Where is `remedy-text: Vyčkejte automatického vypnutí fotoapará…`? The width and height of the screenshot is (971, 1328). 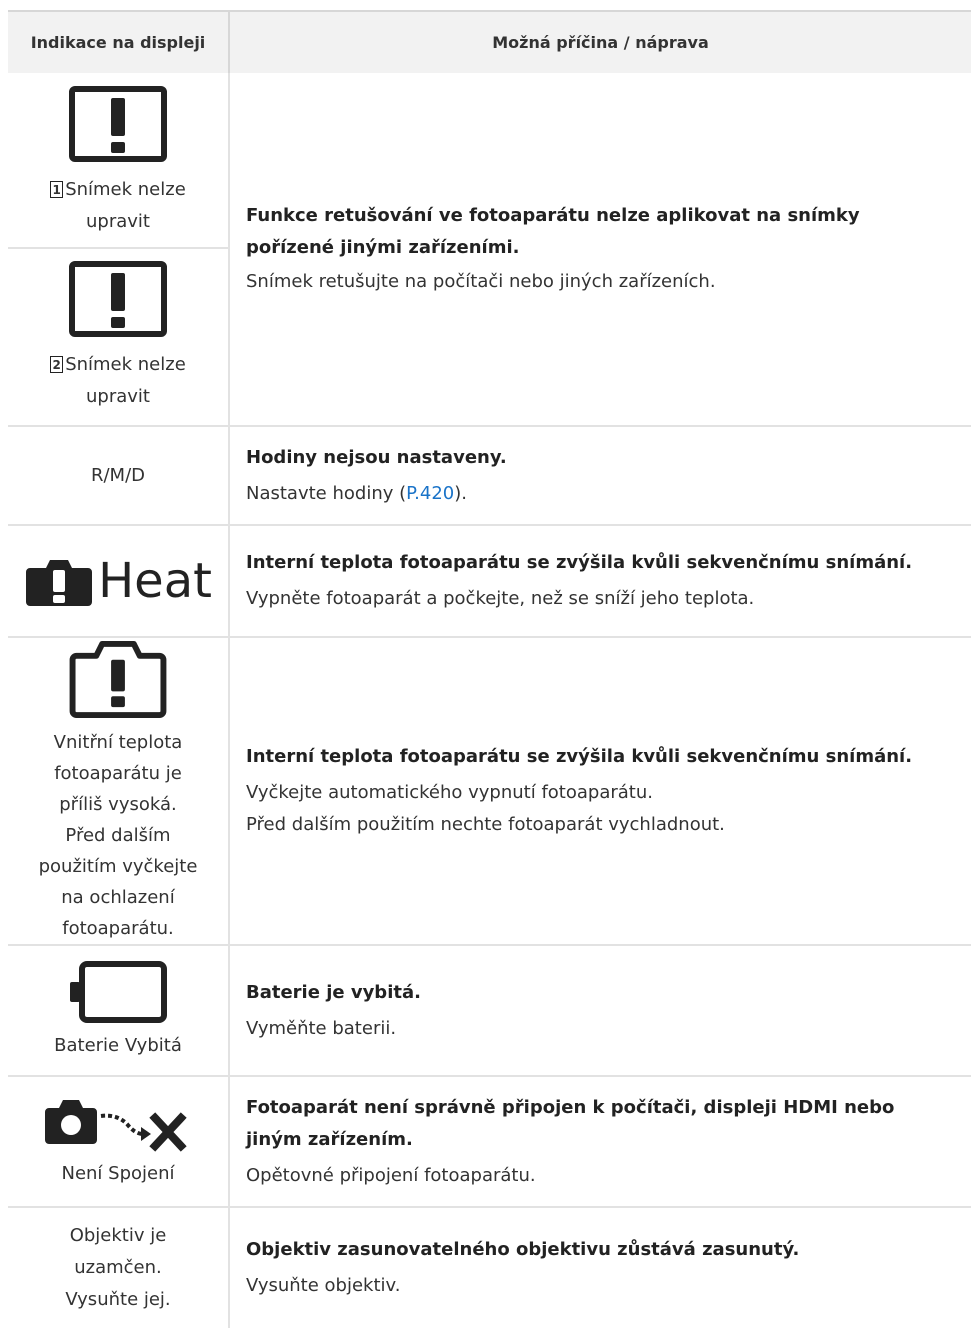
remedy-text: Vyčkejte automatického vypnutí fotoapará… is located at coordinates (449, 792).